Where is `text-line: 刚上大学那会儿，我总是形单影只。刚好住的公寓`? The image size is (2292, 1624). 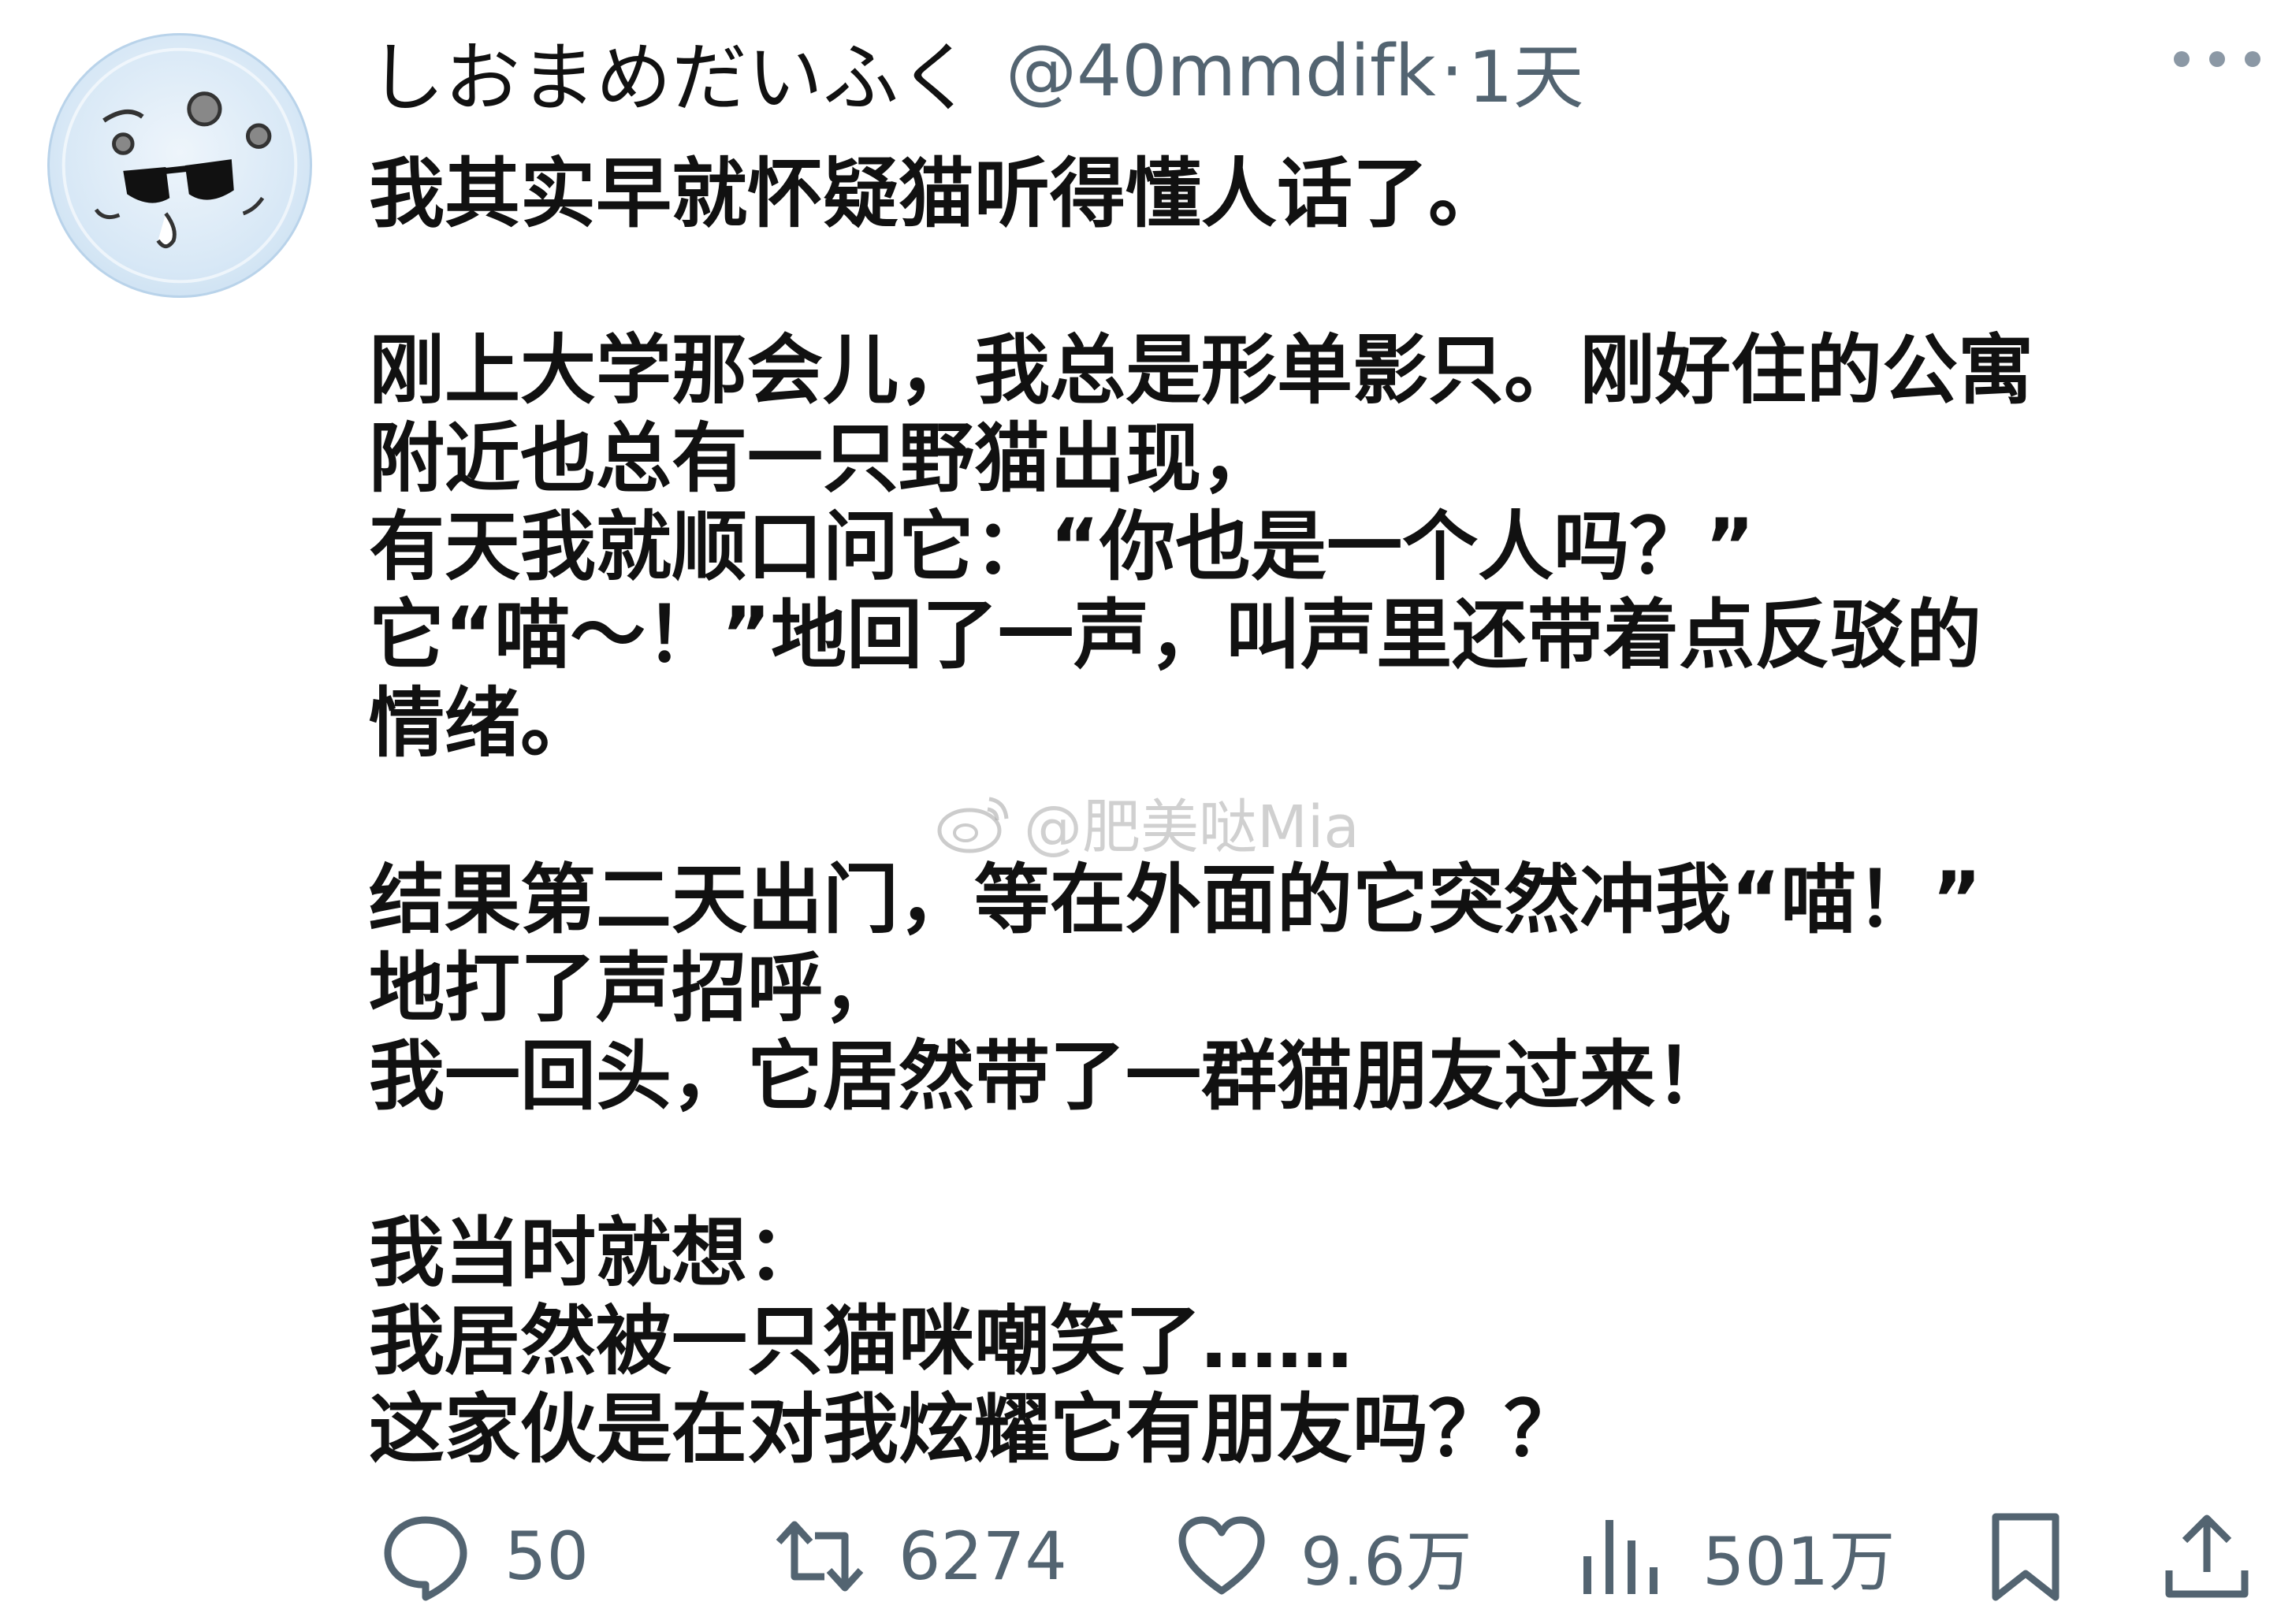 text-line: 刚上大学那会儿，我总是形单影只。刚好住的公寓 is located at coordinates (1201, 370).